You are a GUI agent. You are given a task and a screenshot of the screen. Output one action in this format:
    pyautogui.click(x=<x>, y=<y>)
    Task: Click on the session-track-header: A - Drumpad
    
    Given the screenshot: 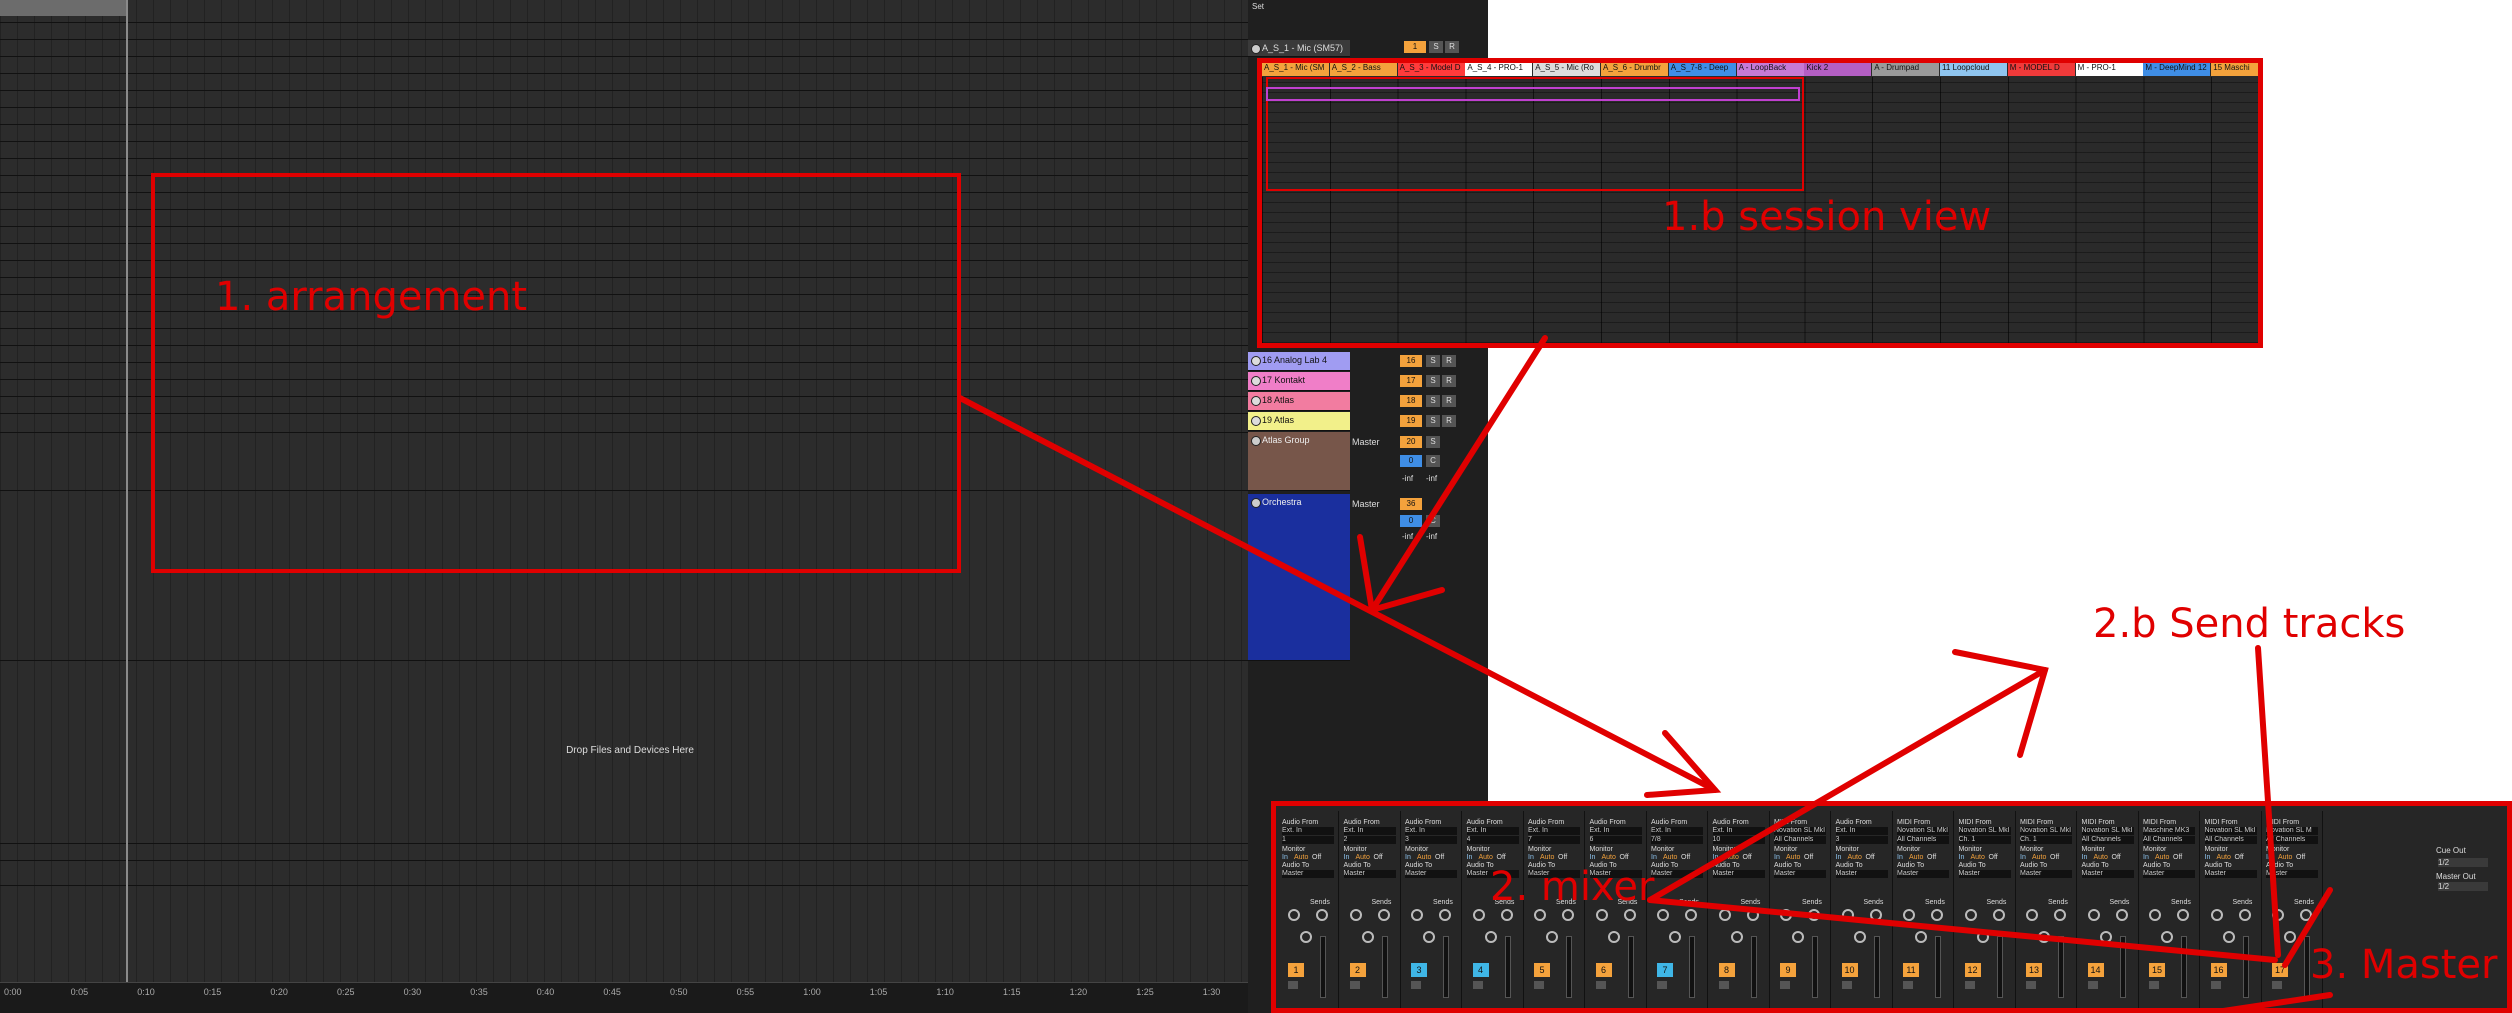 What is the action you would take?
    pyautogui.click(x=1906, y=69)
    